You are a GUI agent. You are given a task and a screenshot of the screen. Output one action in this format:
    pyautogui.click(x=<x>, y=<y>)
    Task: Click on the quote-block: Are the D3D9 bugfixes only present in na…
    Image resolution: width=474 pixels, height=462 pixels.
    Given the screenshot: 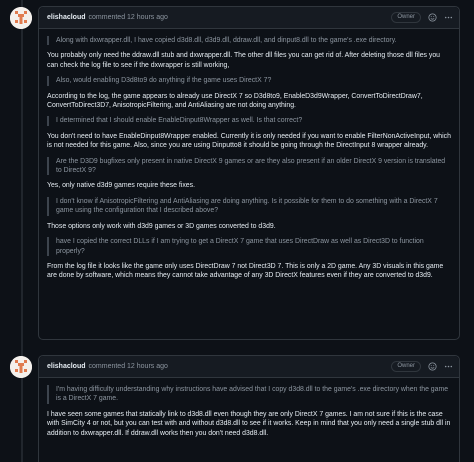 What is the action you would take?
    pyautogui.click(x=249, y=166)
    